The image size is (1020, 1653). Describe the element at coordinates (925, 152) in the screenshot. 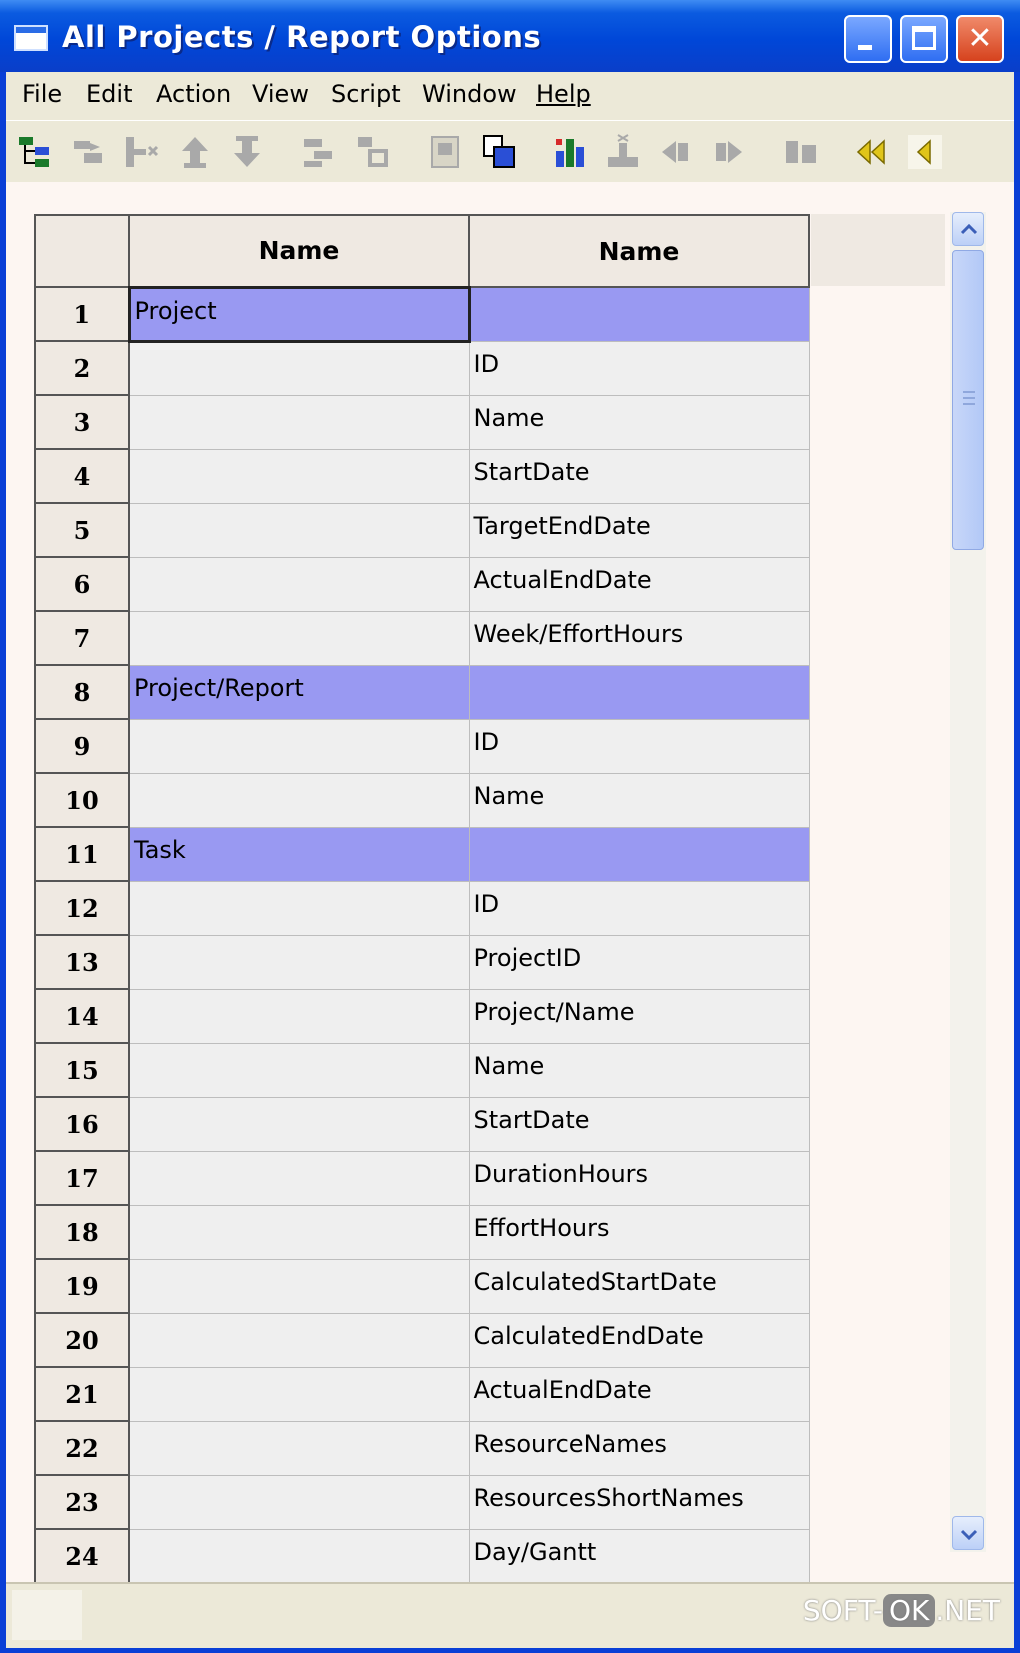

I see `back-icon` at that location.